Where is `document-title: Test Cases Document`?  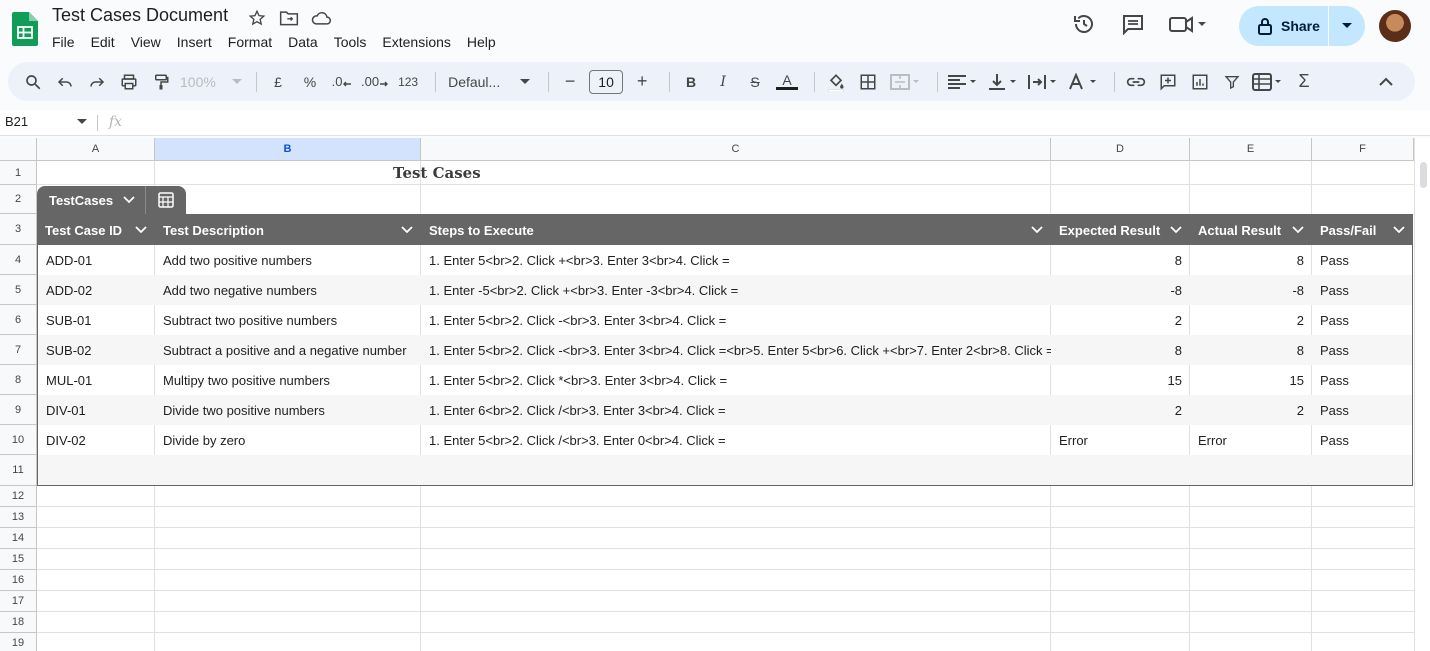
document-title: Test Cases Document is located at coordinates (140, 15).